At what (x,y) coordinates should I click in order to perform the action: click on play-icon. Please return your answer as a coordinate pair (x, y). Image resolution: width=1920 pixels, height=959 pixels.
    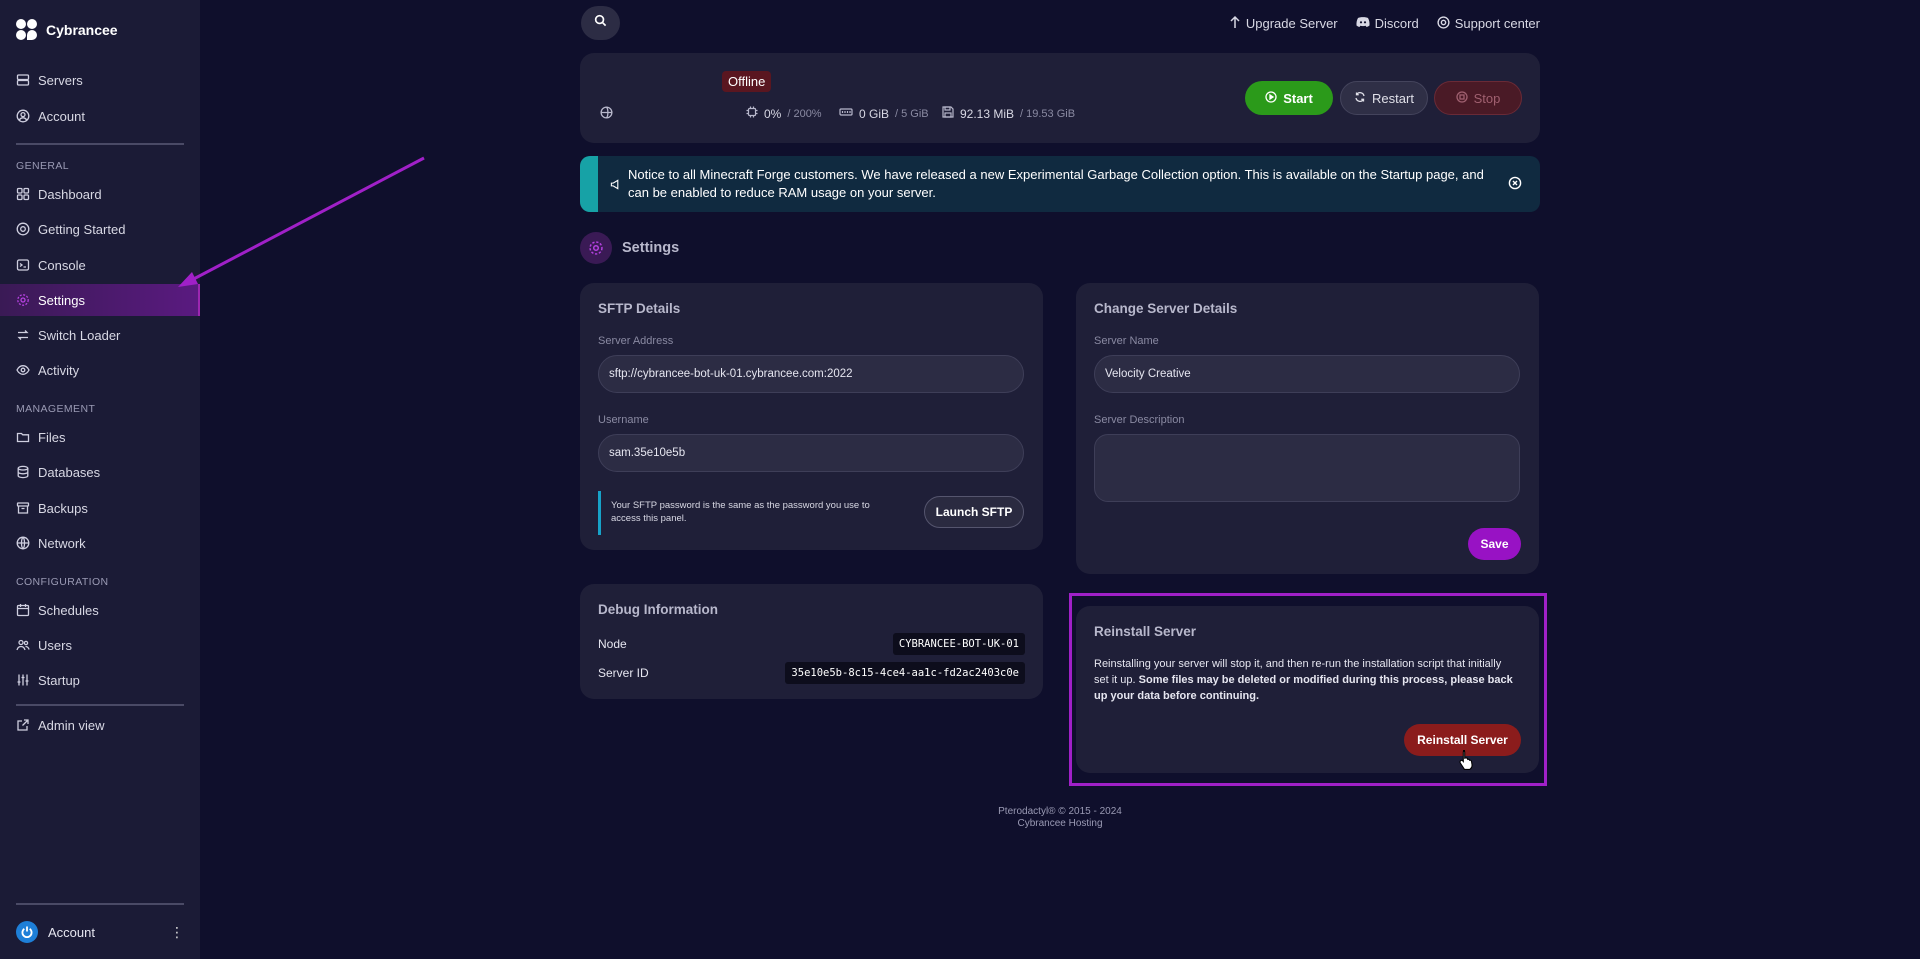
    Looking at the image, I should click on (1271, 98).